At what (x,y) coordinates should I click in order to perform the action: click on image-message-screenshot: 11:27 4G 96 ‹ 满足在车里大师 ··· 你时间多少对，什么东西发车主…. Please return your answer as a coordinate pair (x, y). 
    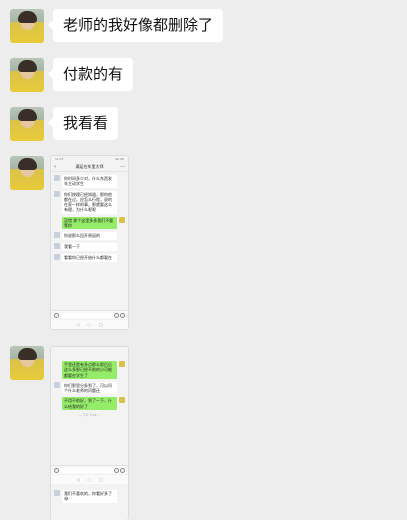
    Looking at the image, I should click on (89, 242).